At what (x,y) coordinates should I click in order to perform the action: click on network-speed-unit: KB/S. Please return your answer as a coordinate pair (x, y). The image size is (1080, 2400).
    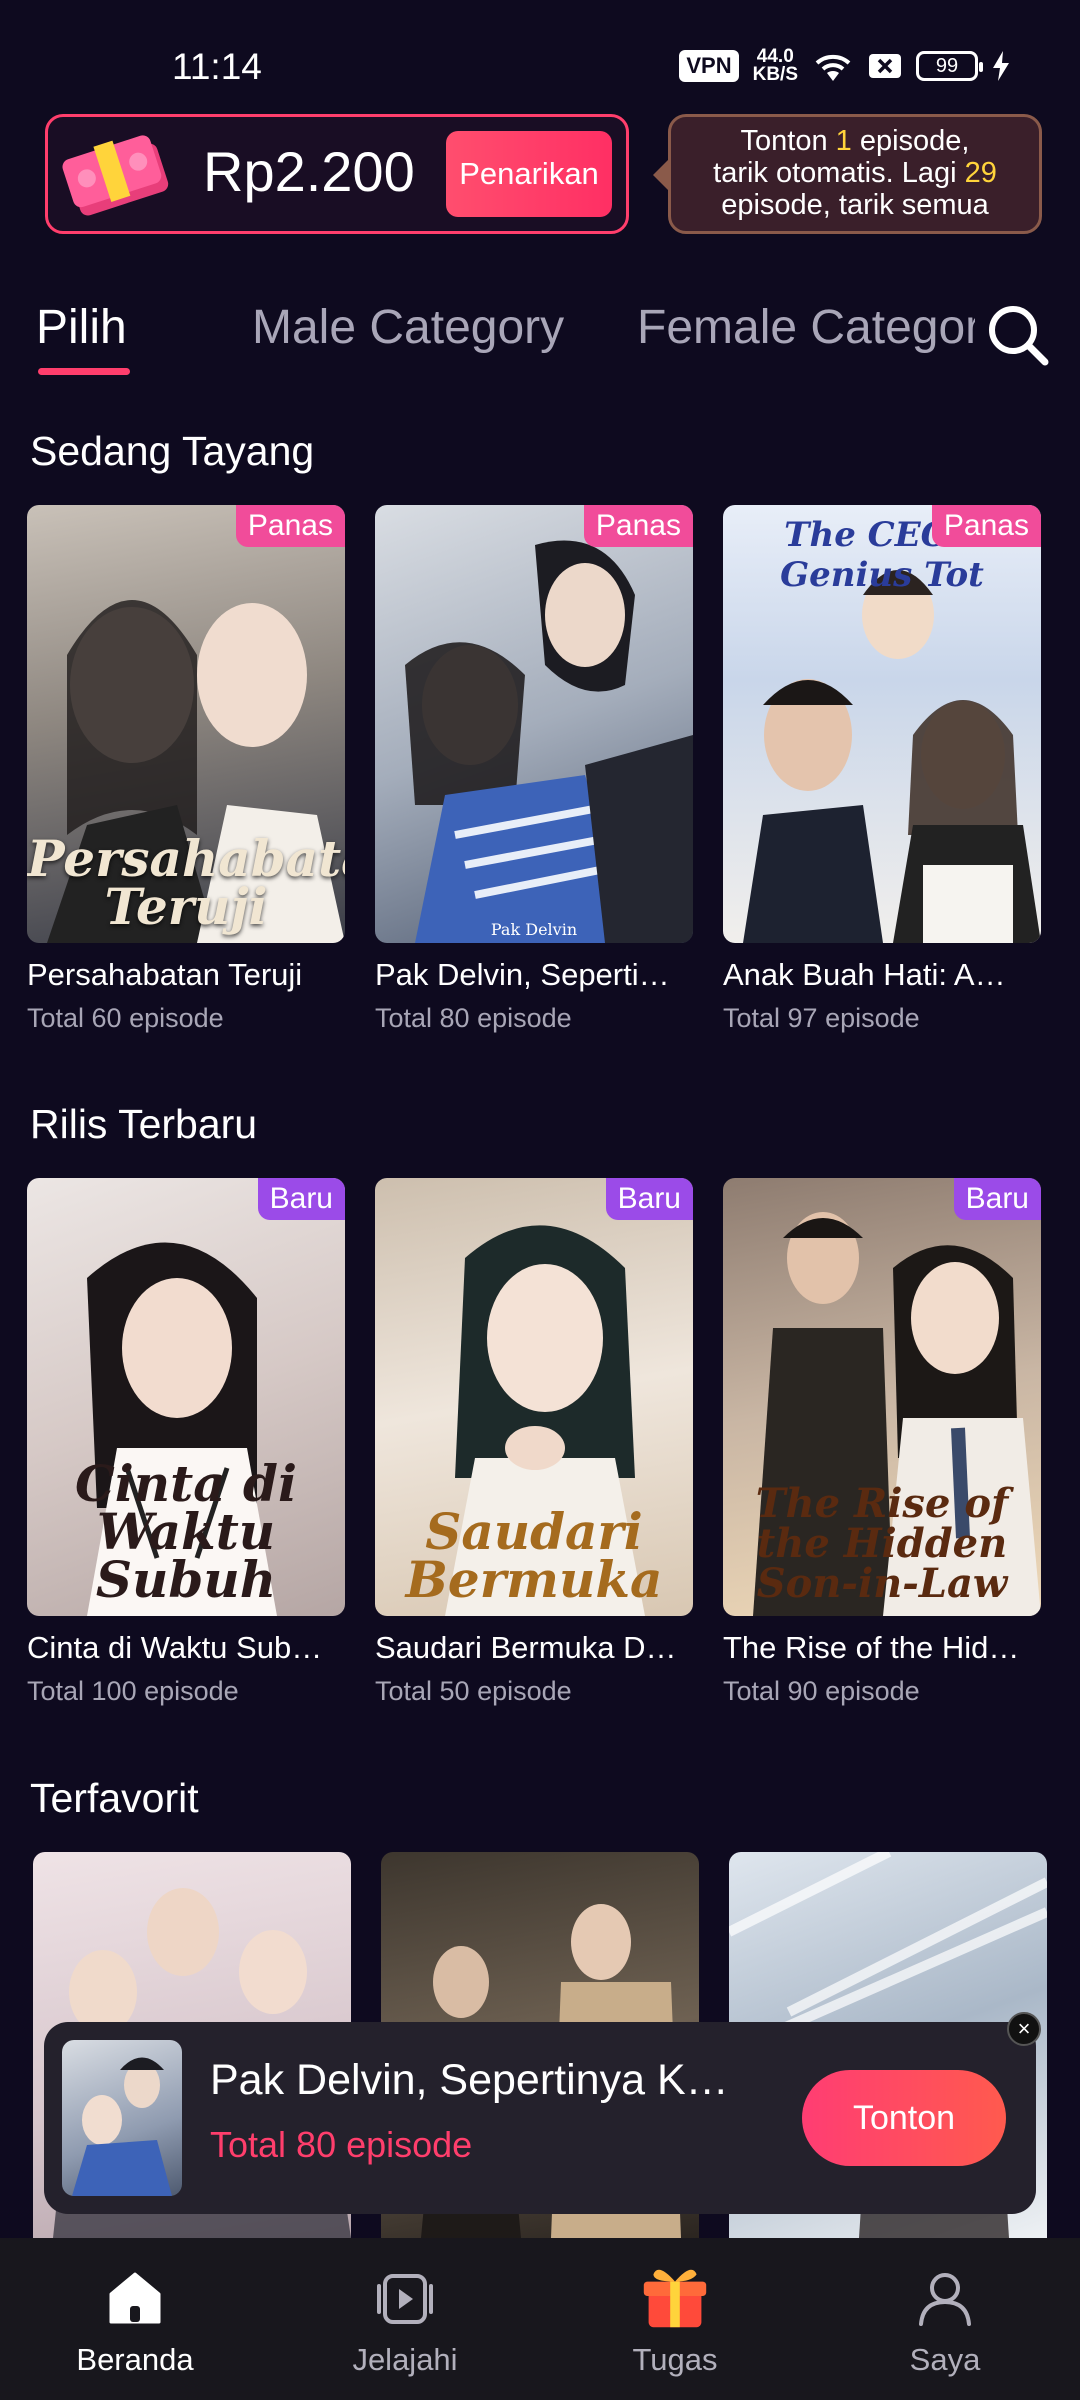
    Looking at the image, I should click on (775, 74).